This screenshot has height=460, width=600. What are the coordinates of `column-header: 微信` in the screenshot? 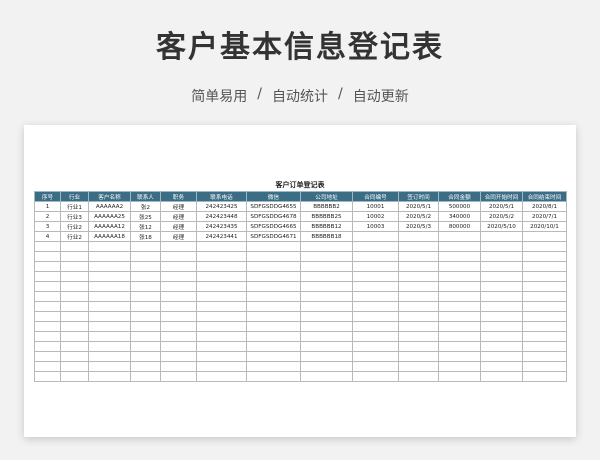 It's located at (273, 196).